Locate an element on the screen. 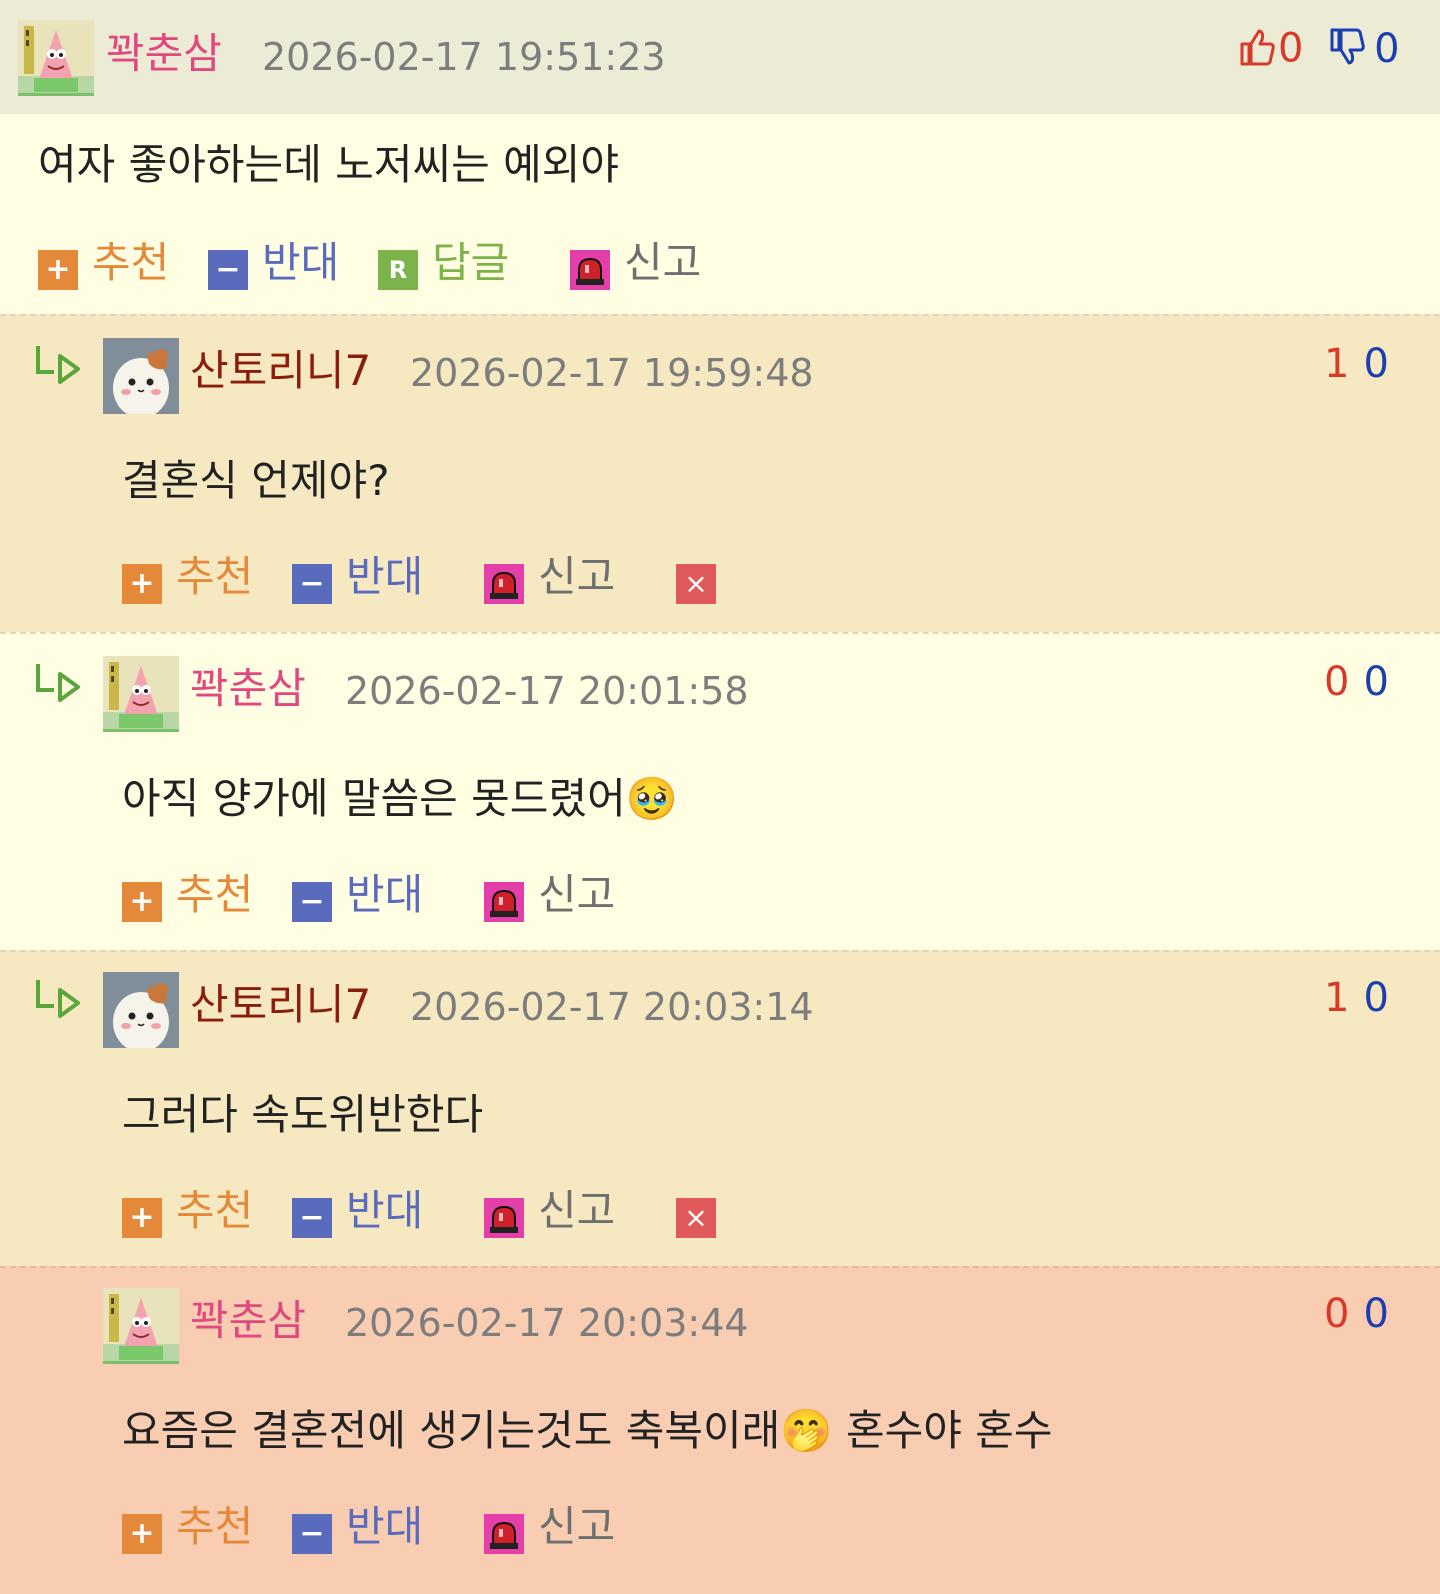  thumbs-down-icon is located at coordinates (1347, 50).